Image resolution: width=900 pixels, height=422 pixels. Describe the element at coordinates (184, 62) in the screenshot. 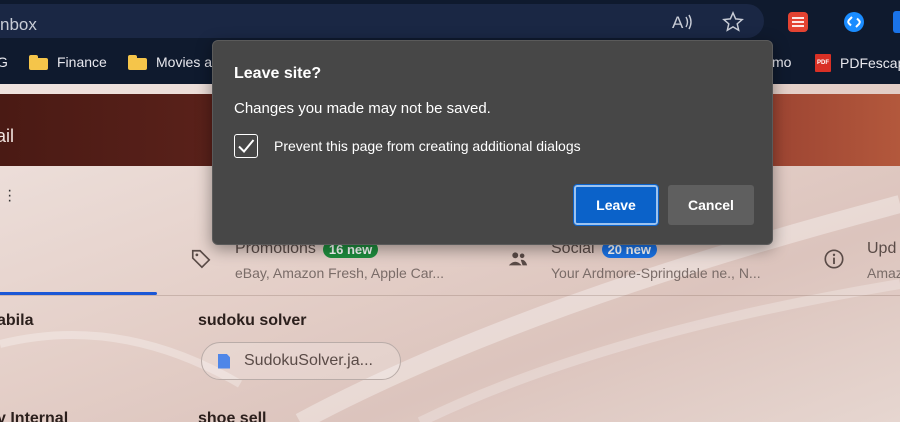

I see `bookmark-label: Movies a` at that location.